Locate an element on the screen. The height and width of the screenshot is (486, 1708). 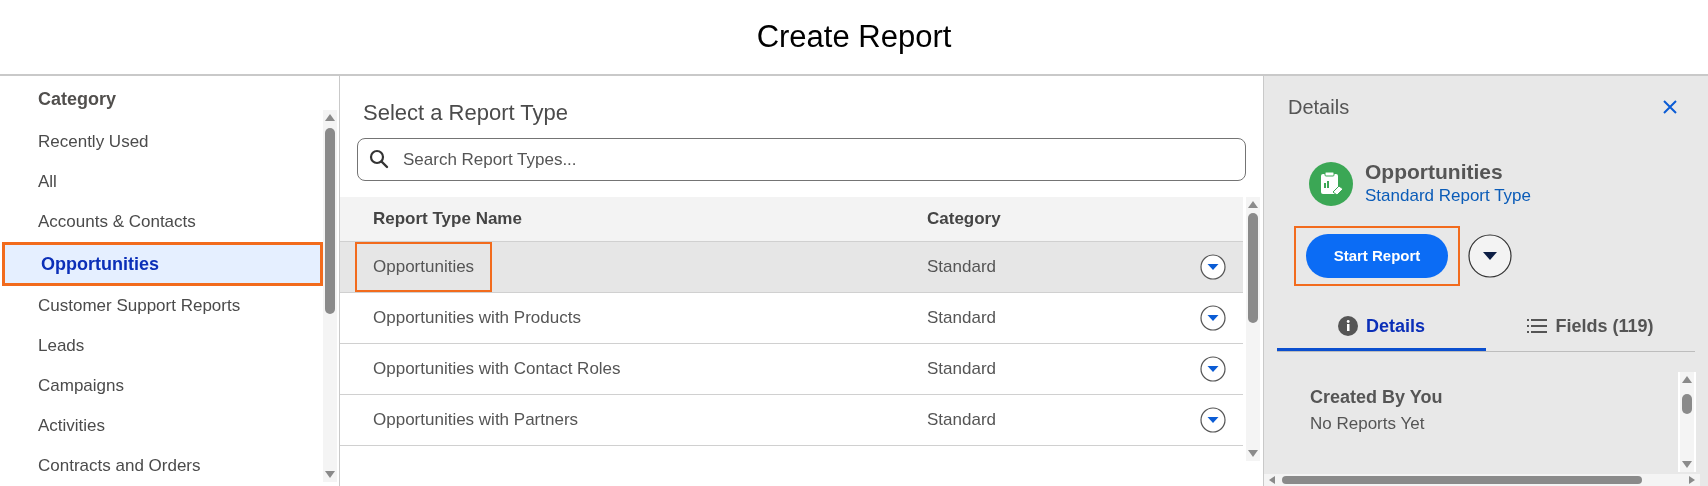
report-type-link: Standard Report Type is located at coordinates (1448, 196).